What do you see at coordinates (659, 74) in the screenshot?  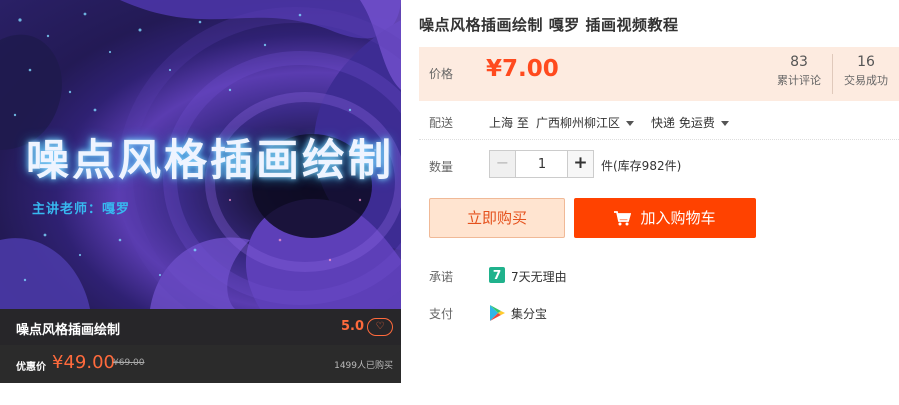 I see `price-panel: 价格 ¥7.00 83 累计评论 16 交易成功` at bounding box center [659, 74].